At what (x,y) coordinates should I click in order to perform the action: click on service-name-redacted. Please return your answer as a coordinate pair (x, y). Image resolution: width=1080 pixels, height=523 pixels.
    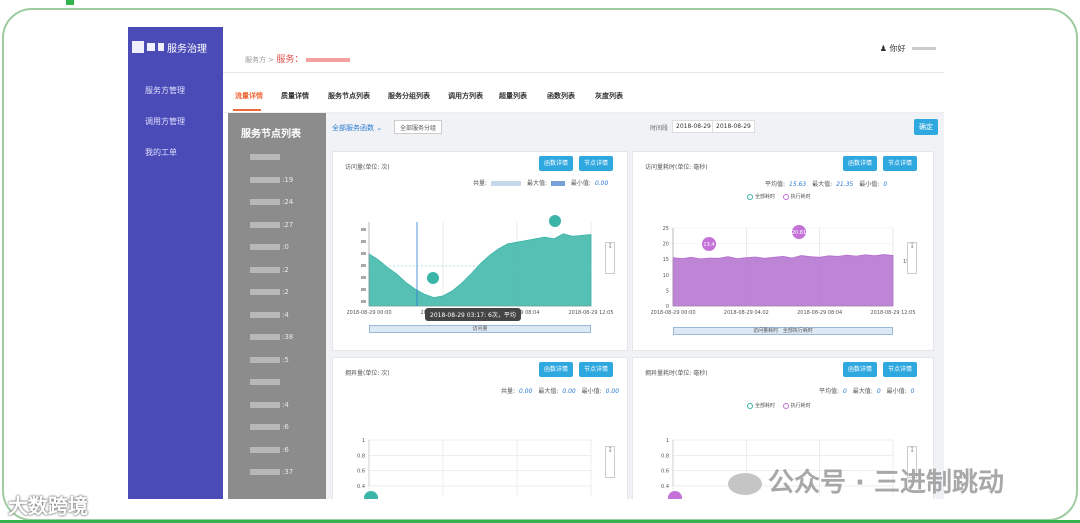
    Looking at the image, I should click on (327, 60).